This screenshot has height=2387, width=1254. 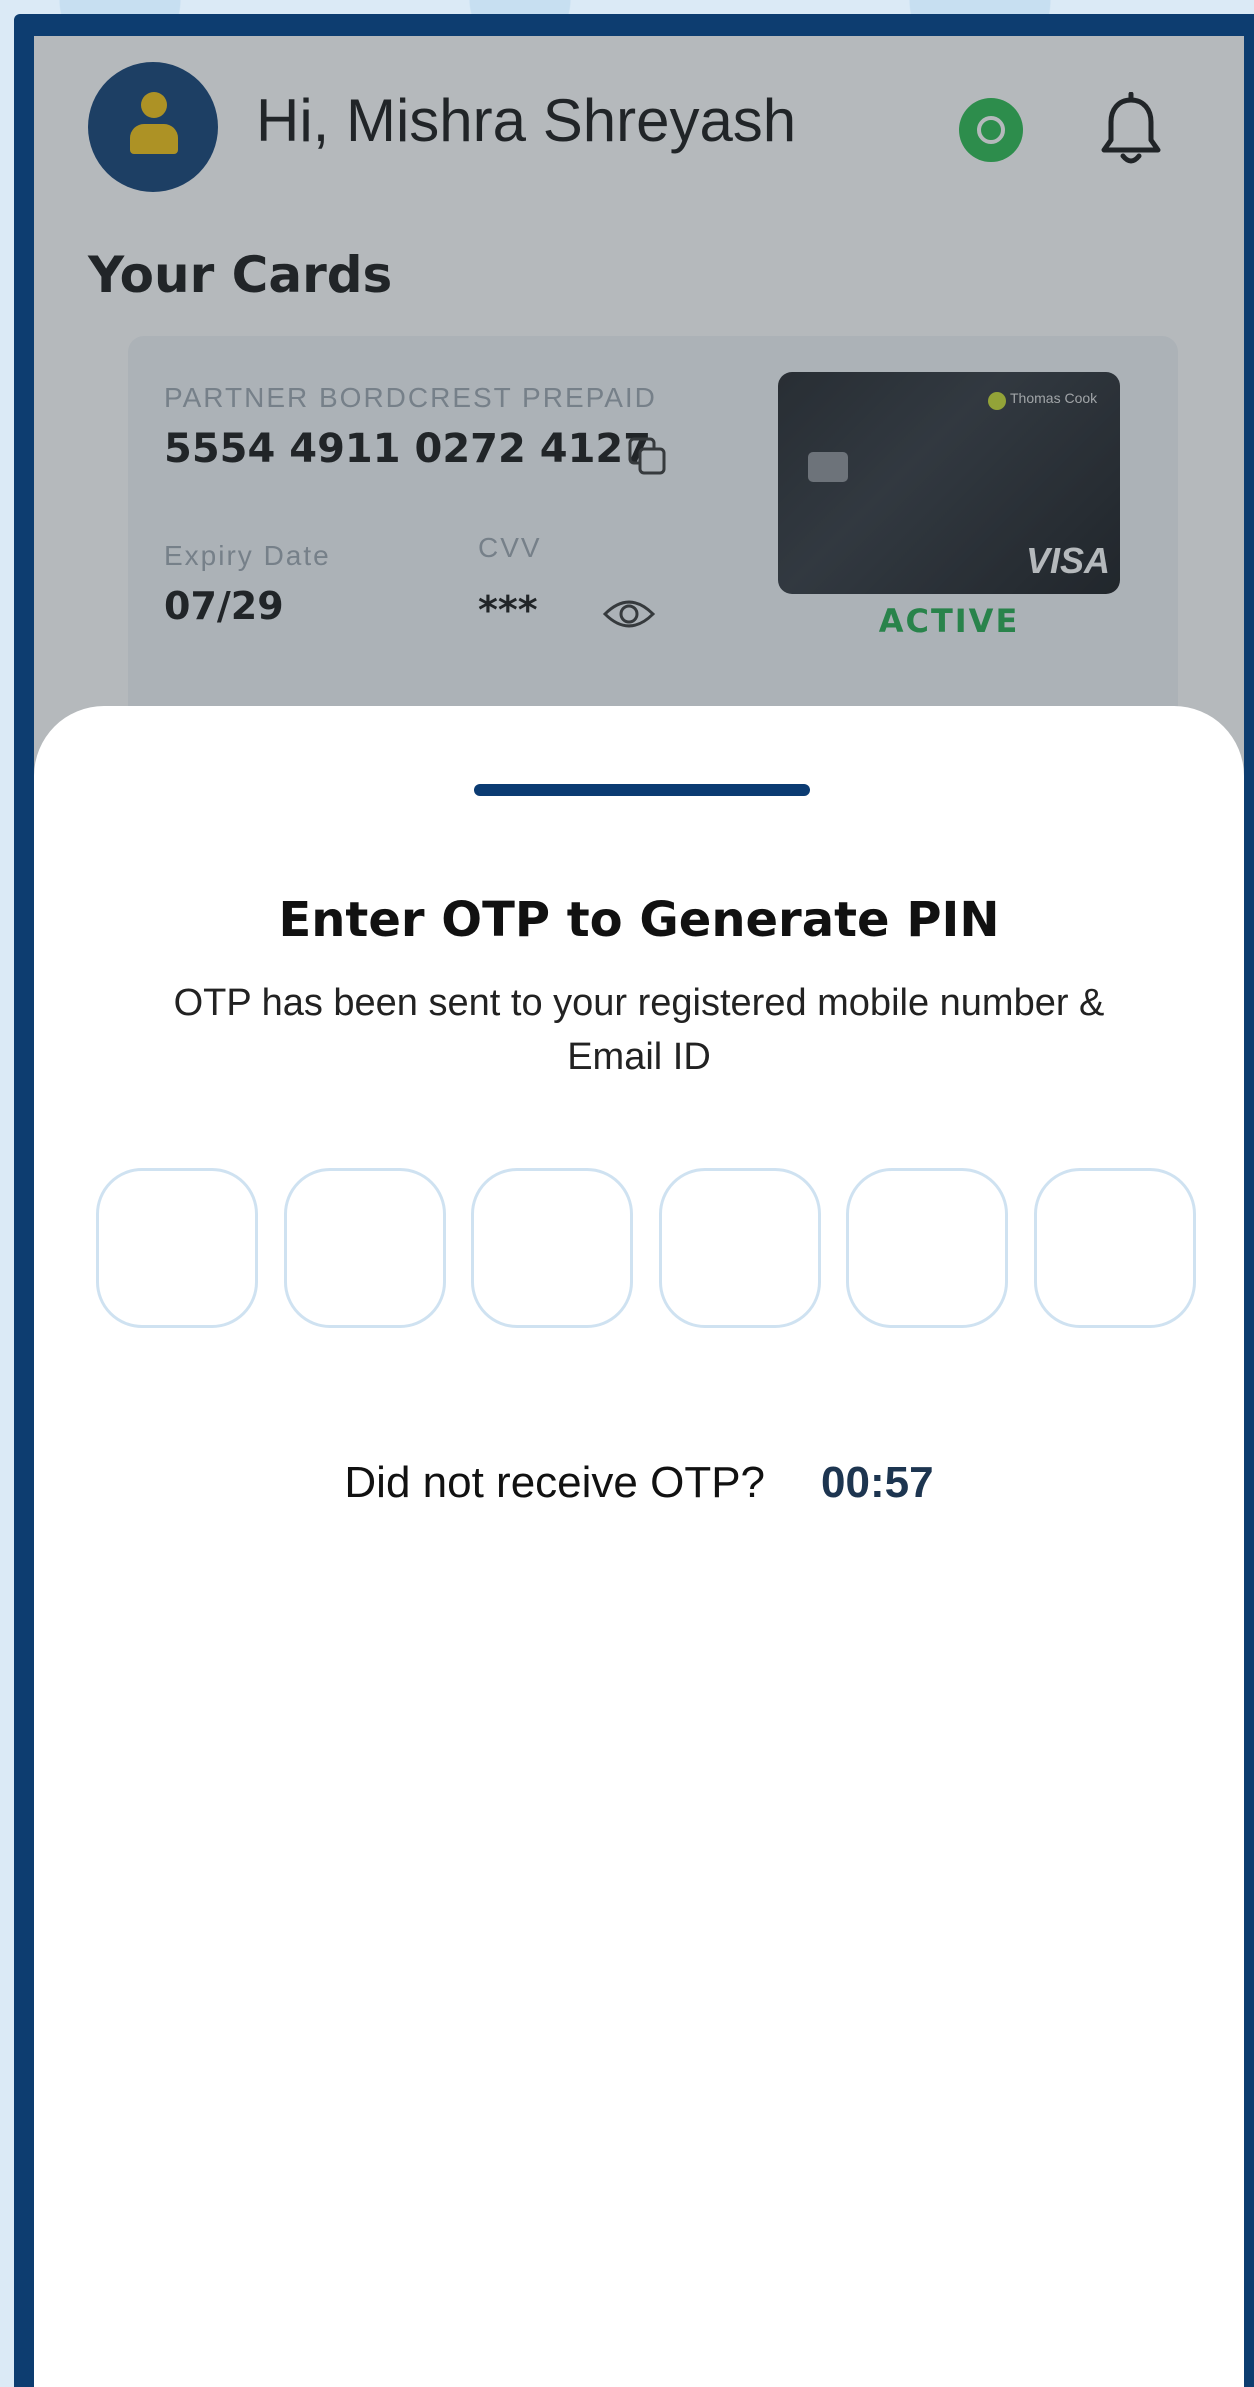 What do you see at coordinates (877, 1482) in the screenshot?
I see `resend-timer: 00:57` at bounding box center [877, 1482].